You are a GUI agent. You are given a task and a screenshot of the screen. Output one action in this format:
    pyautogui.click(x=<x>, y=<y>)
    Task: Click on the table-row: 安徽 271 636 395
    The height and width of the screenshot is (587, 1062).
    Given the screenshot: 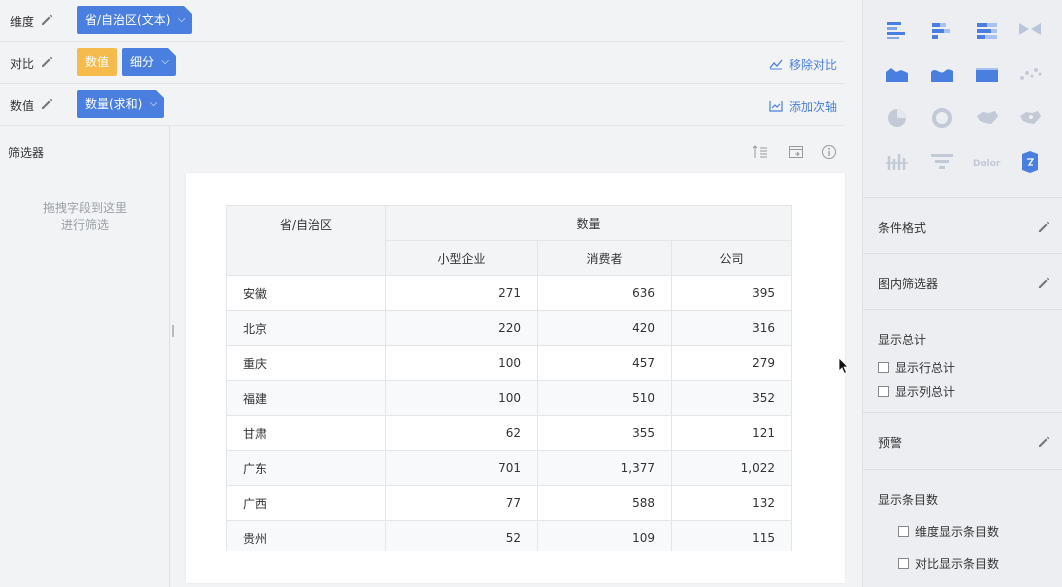 What is the action you would take?
    pyautogui.click(x=509, y=293)
    